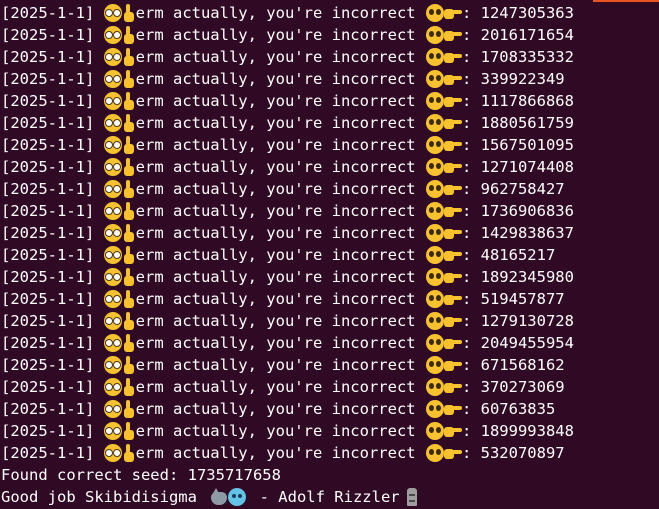 Image resolution: width=659 pixels, height=509 pixels. What do you see at coordinates (141, 475) in the screenshot?
I see `found-seed-text: Found correct seed: 1735717658` at bounding box center [141, 475].